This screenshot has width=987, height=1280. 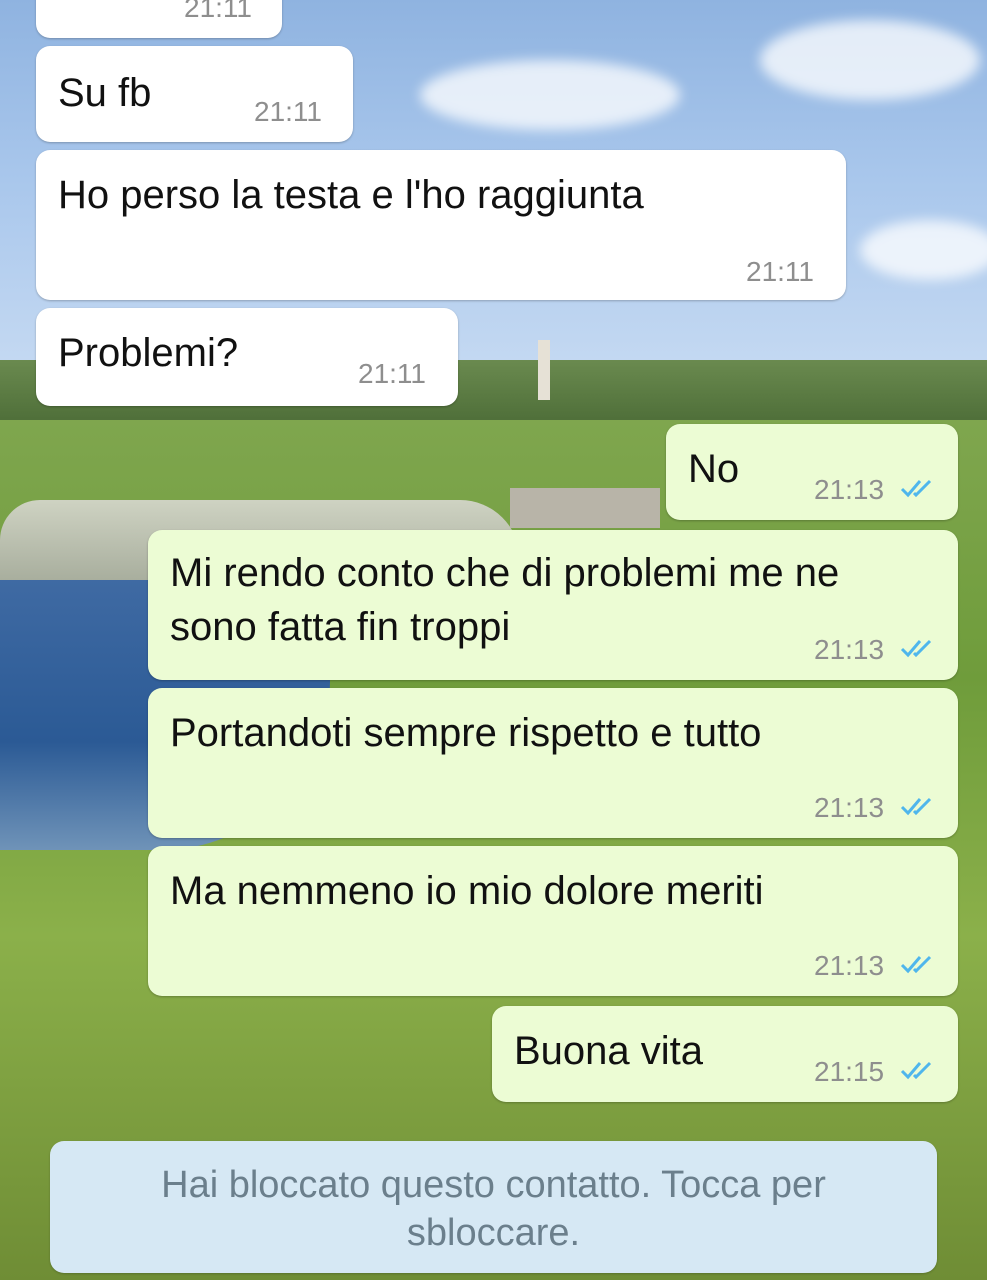 I want to click on message-bubble-outgoing: Portandoti sempre rispetto e tutto 21:13, so click(x=553, y=763).